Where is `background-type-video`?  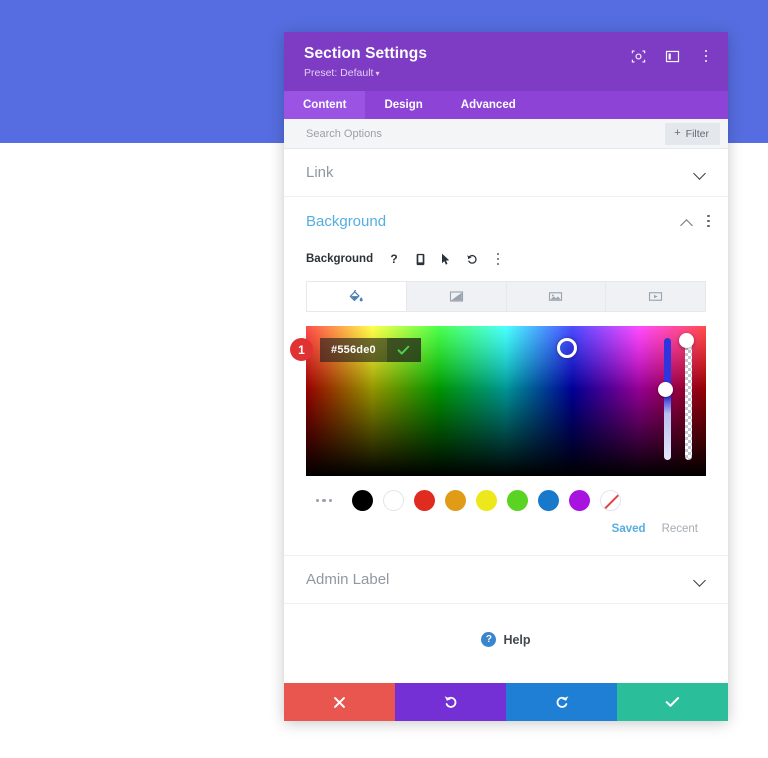
background-type-video is located at coordinates (655, 296).